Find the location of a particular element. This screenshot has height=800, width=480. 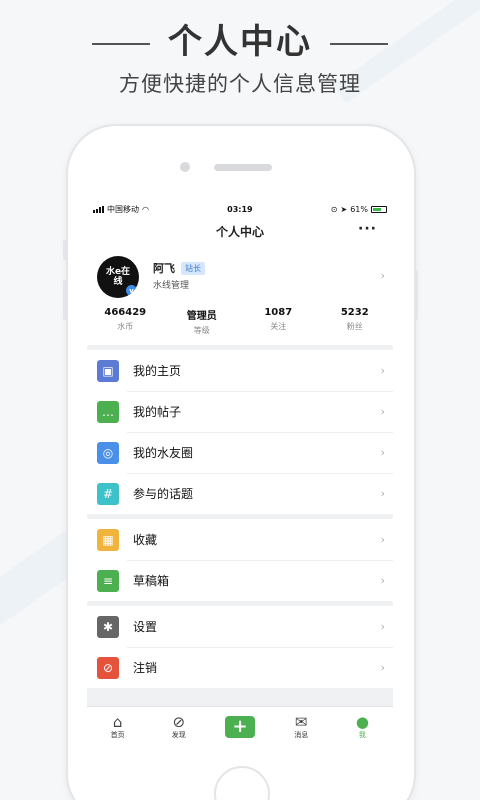

more-button: ··· is located at coordinates (367, 229).